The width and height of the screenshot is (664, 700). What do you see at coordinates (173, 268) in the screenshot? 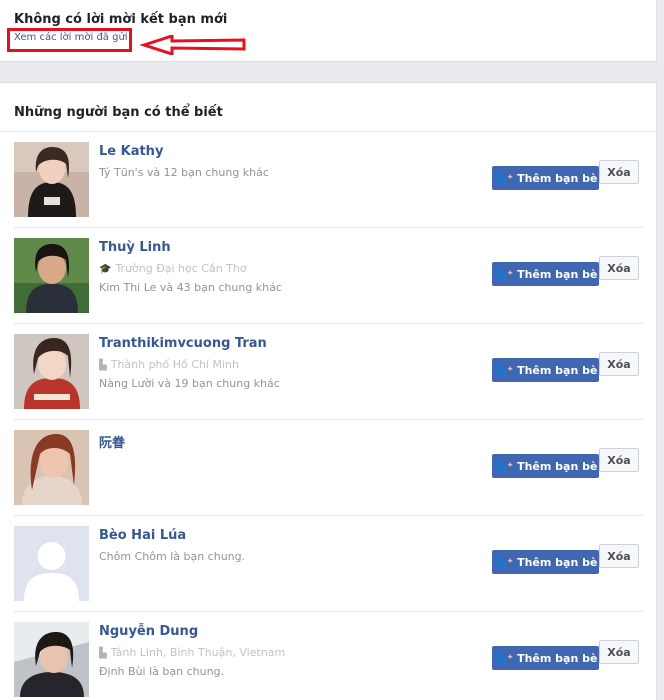
I see `education-info: 🎓 Trường Đại học Cần Thơ` at bounding box center [173, 268].